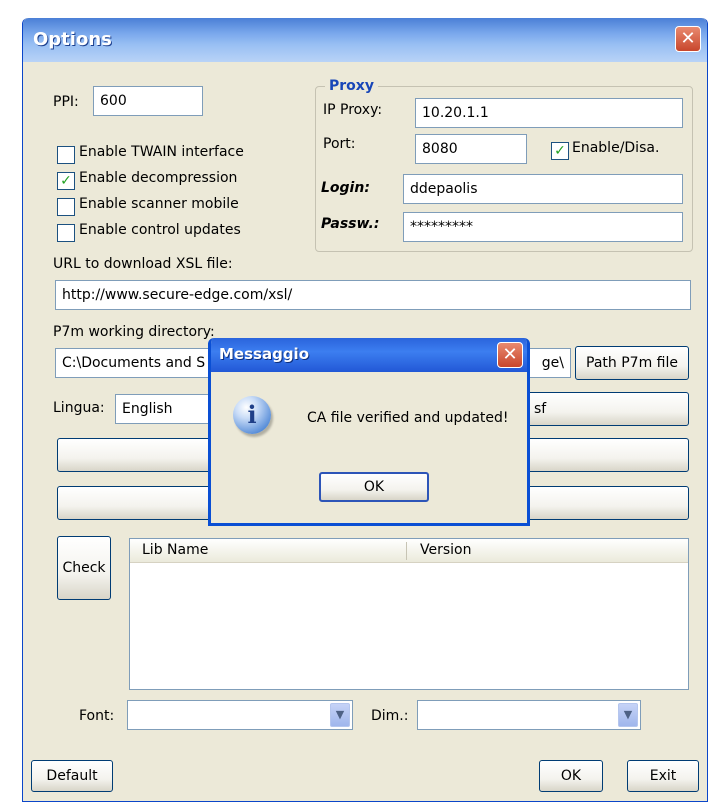  I want to click on font-label: Font:, so click(97, 716).